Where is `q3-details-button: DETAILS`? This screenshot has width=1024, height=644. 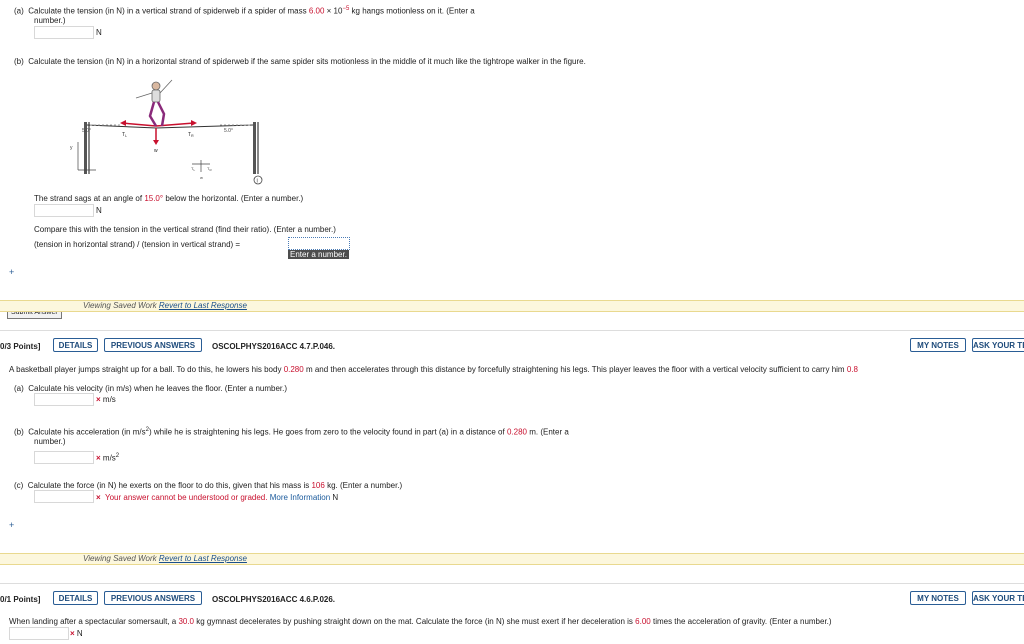 q3-details-button: DETAILS is located at coordinates (75, 598).